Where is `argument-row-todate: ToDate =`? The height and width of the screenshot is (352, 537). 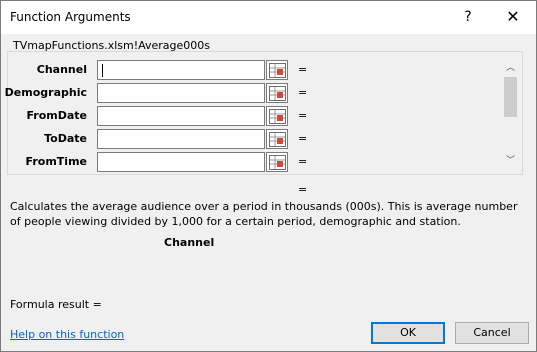
argument-row-todate: ToDate = is located at coordinates (156, 139).